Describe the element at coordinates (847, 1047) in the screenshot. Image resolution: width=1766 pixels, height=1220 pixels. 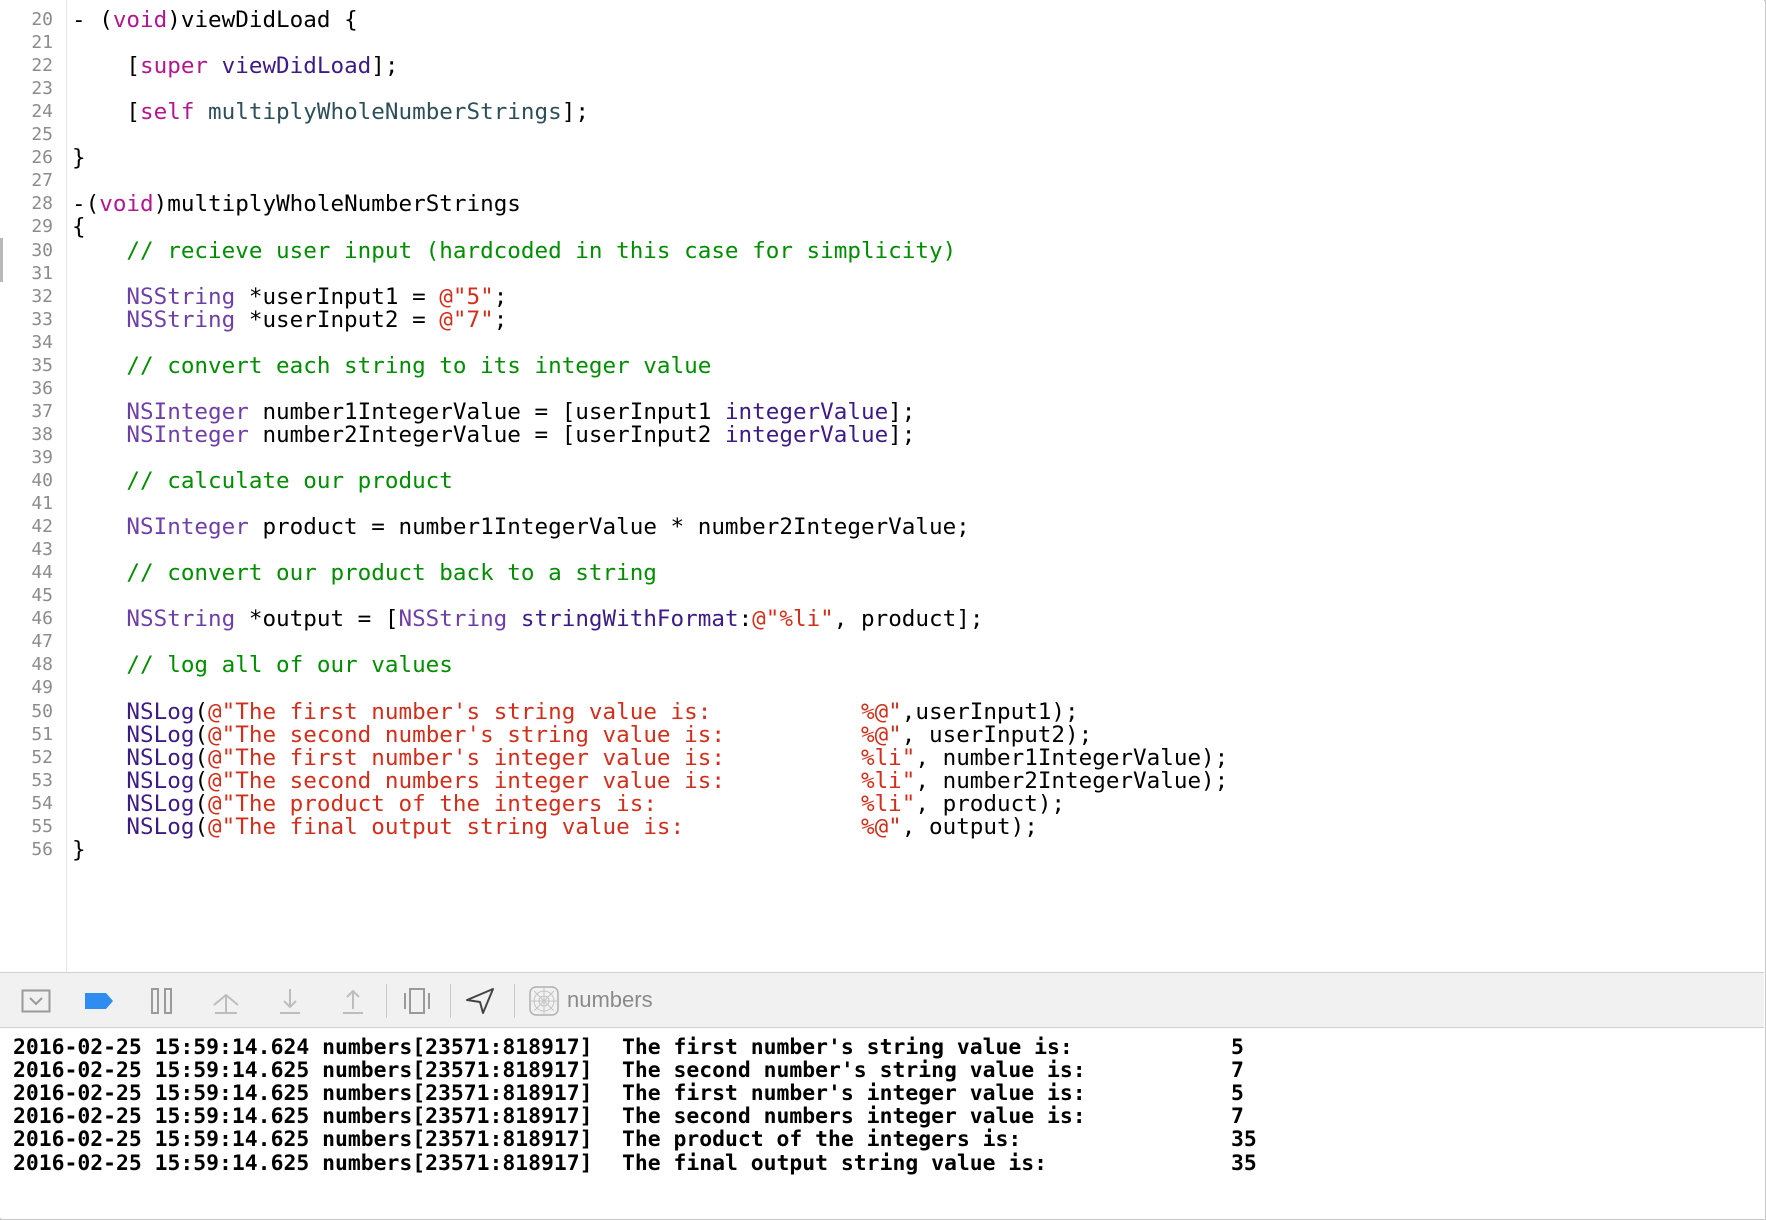
I see `console-log-message: The first number's string value is:` at that location.